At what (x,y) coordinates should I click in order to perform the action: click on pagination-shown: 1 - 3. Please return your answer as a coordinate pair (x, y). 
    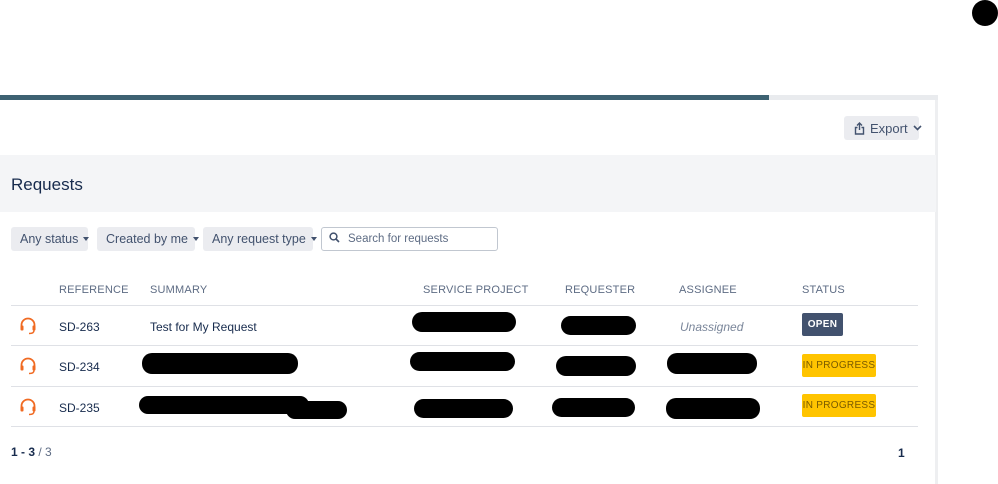
    Looking at the image, I should click on (23, 452).